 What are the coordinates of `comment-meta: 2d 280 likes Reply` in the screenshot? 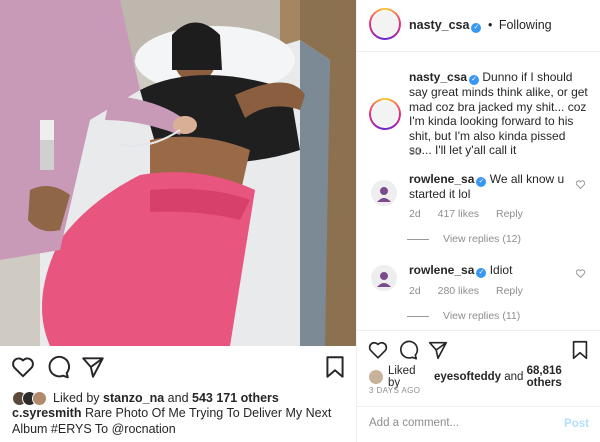 It's located at (466, 291).